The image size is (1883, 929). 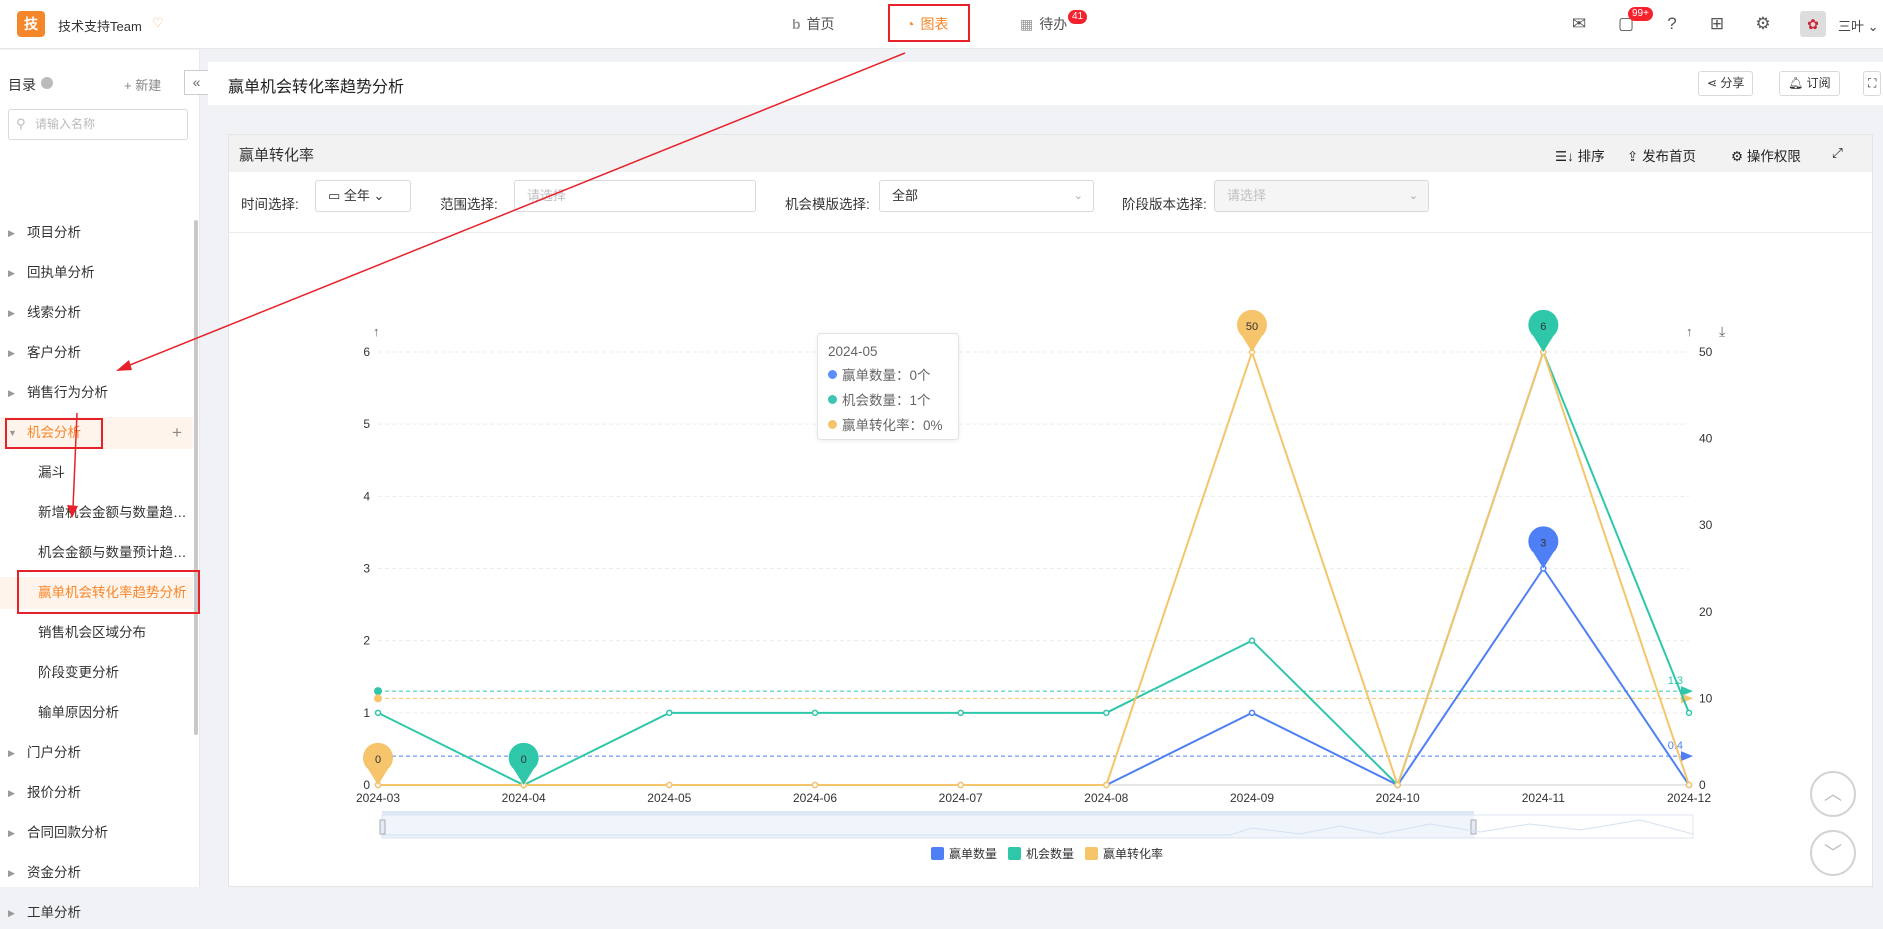 What do you see at coordinates (1041, 853) in the screenshot?
I see `legend-item-opps: 机会数量` at bounding box center [1041, 853].